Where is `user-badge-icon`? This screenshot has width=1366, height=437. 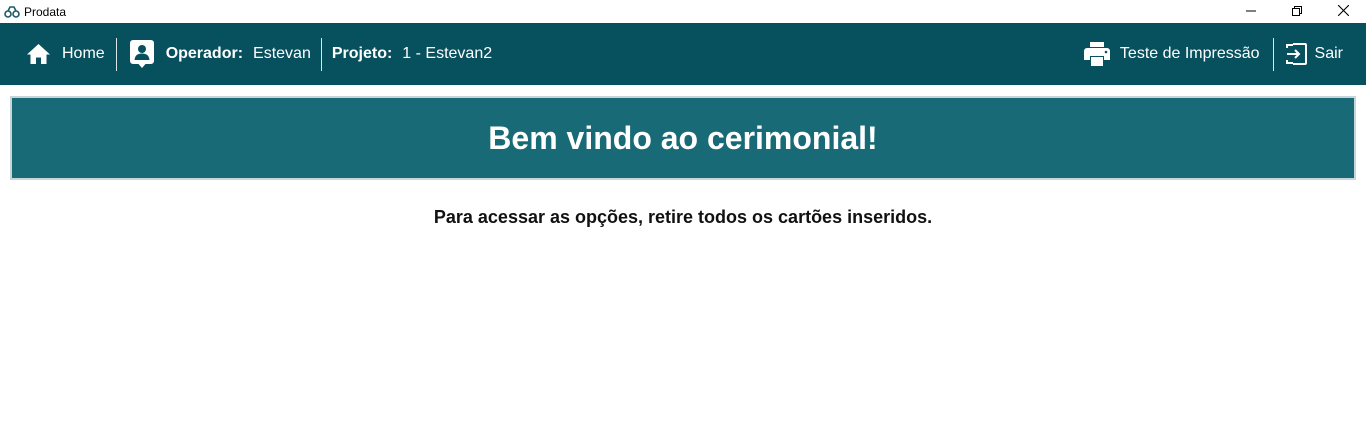
user-badge-icon is located at coordinates (141, 54).